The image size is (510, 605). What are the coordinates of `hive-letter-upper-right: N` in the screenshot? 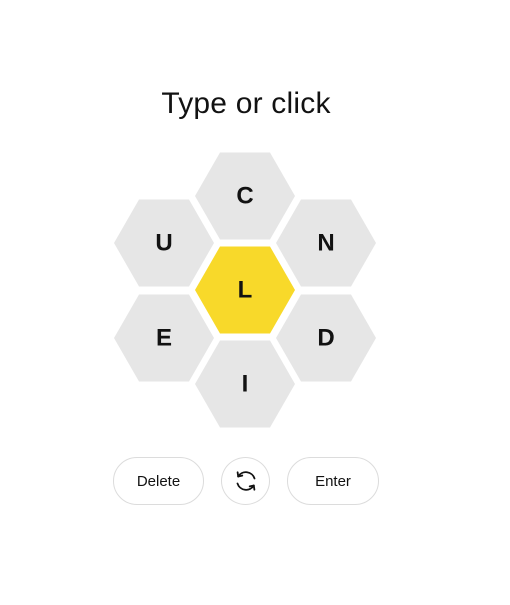 It's located at (325, 243).